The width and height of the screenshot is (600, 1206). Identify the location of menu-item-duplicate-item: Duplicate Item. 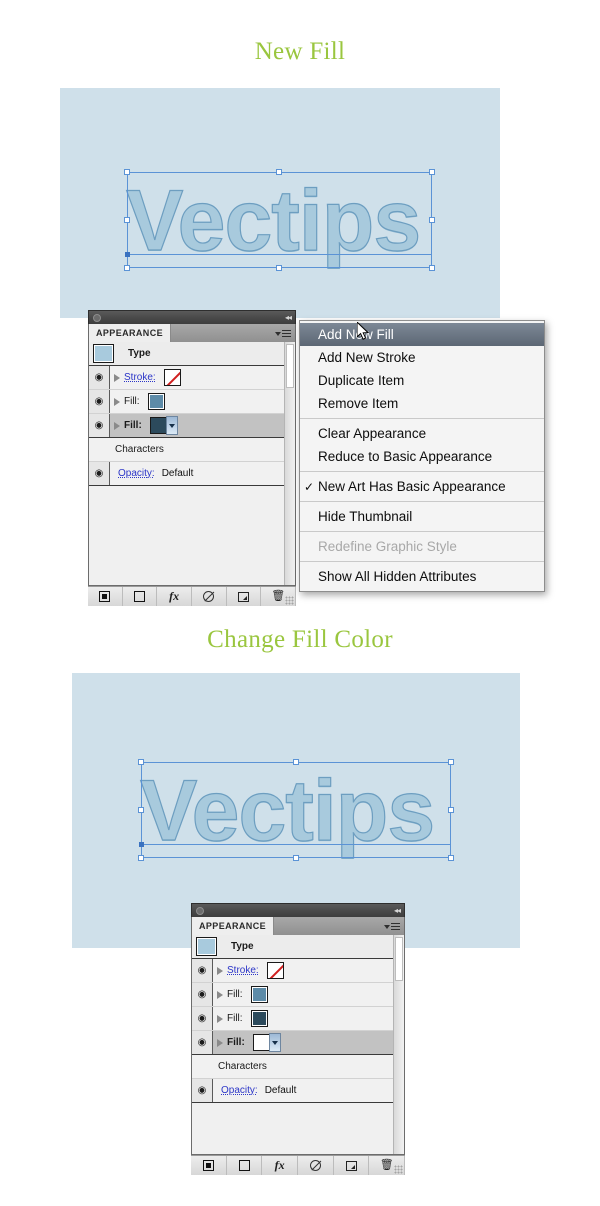
(422, 380).